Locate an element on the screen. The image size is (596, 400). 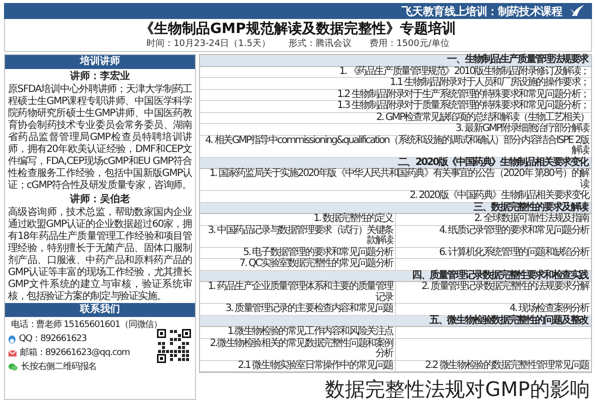
agenda-item: 1.3 生物制品附录对于质量系统管理的特殊要求和常见问题分析； is located at coordinates (463, 106).